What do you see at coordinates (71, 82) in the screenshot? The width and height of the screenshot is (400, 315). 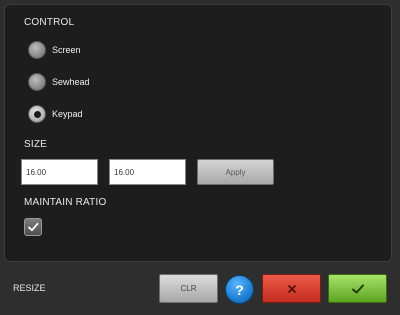 I see `radio-sewhead-label: Sewhead` at bounding box center [71, 82].